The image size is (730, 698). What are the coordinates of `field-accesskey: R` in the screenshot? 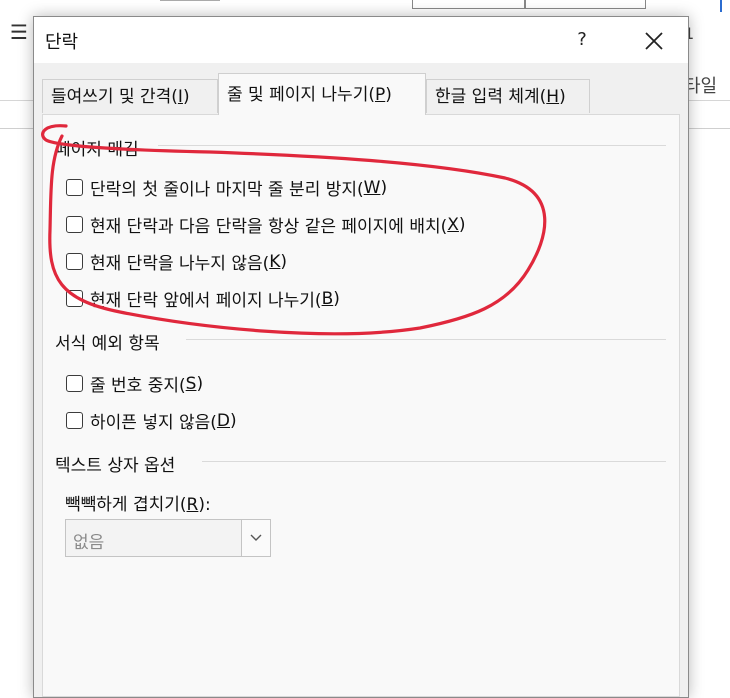 It's located at (192, 505).